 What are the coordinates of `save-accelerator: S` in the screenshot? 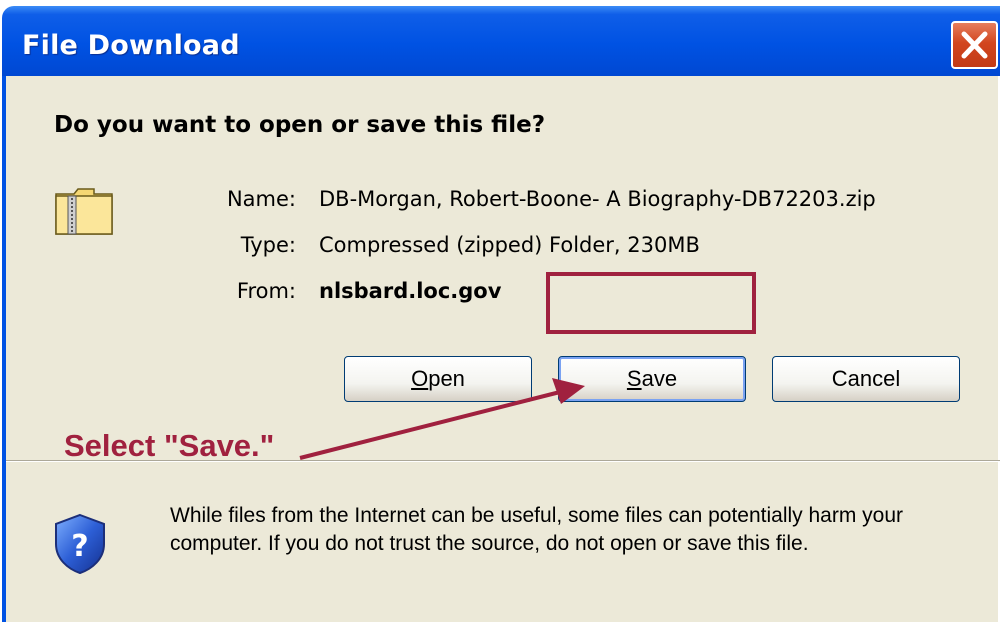 It's located at (634, 378).